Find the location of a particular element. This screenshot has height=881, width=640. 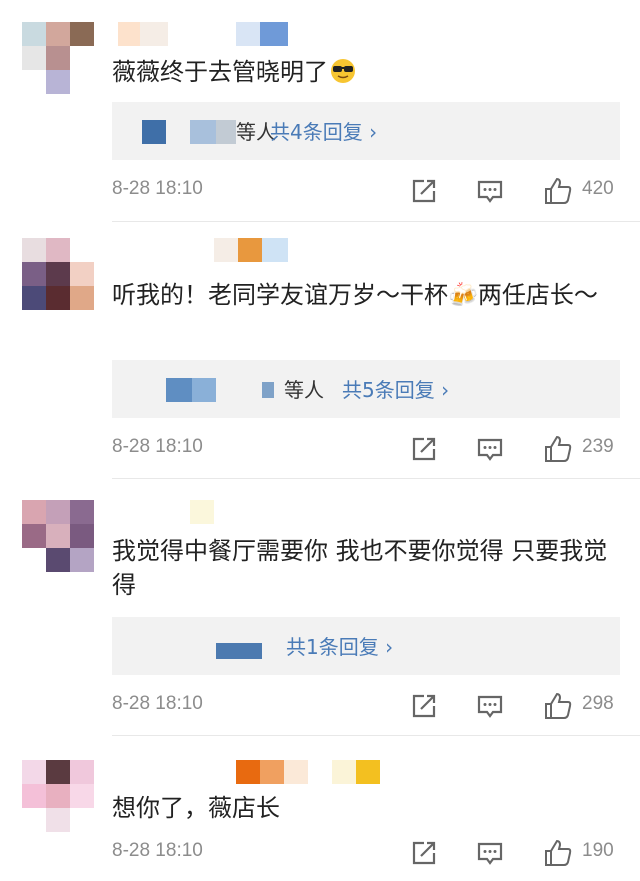

comment-footer: 8-28 18:10 298 is located at coordinates (366, 706).